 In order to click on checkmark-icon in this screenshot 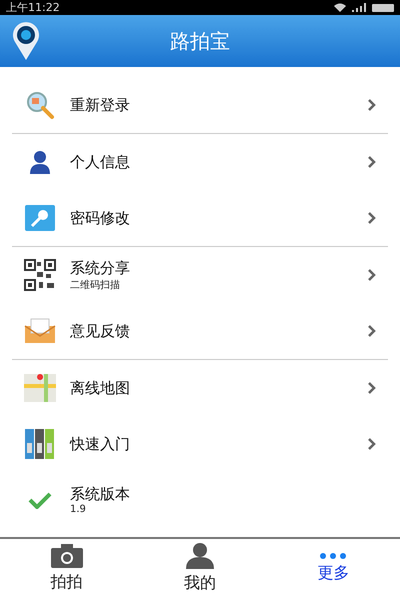, I will do `click(40, 500)`.